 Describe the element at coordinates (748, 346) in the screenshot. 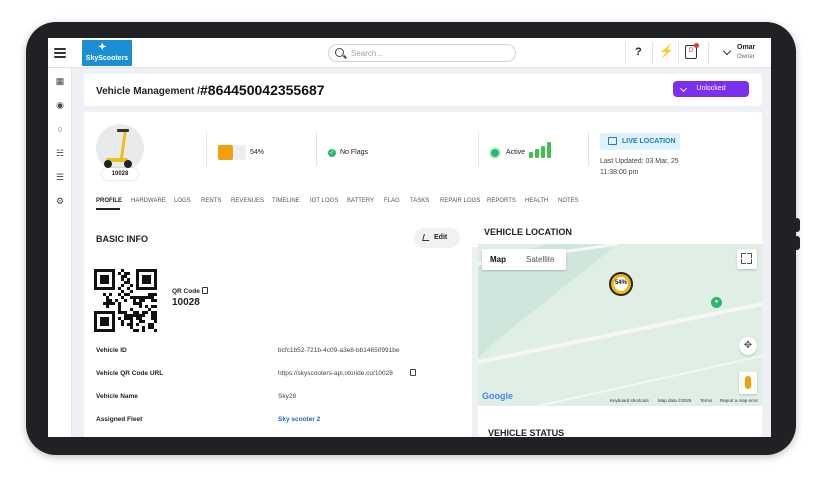

I see `map-pan-control-icon: ✥` at that location.